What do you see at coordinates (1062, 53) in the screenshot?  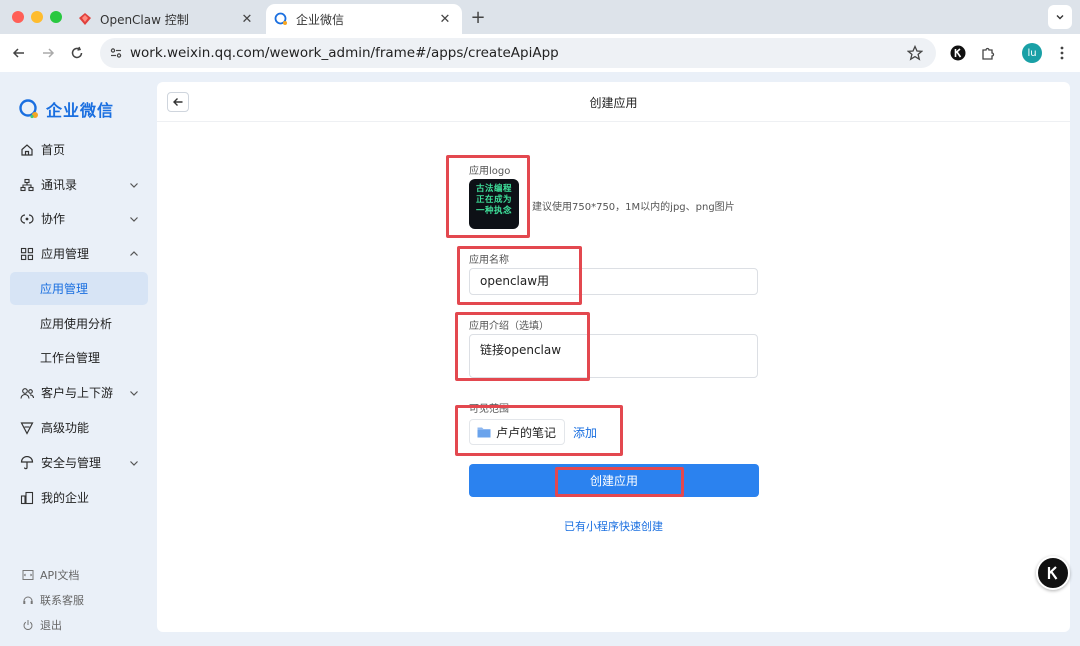 I see `browser-menu-icon` at bounding box center [1062, 53].